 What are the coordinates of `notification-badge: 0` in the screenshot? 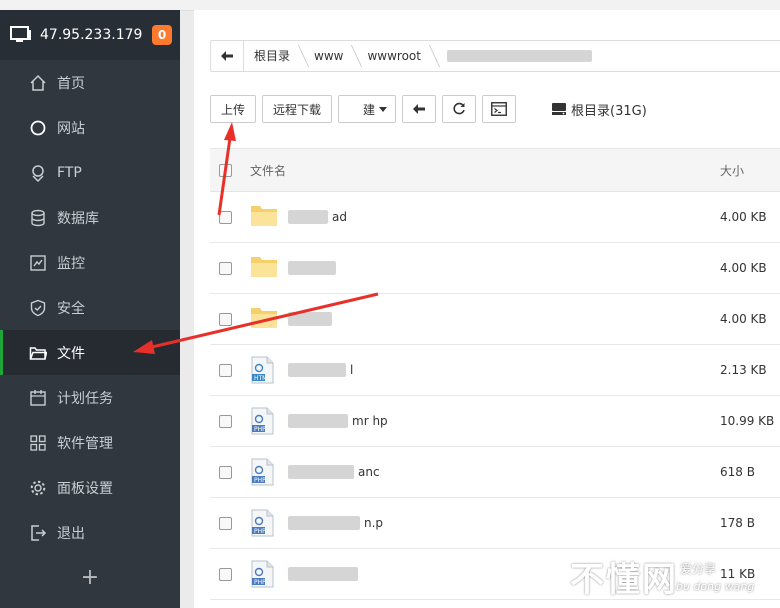 It's located at (162, 35).